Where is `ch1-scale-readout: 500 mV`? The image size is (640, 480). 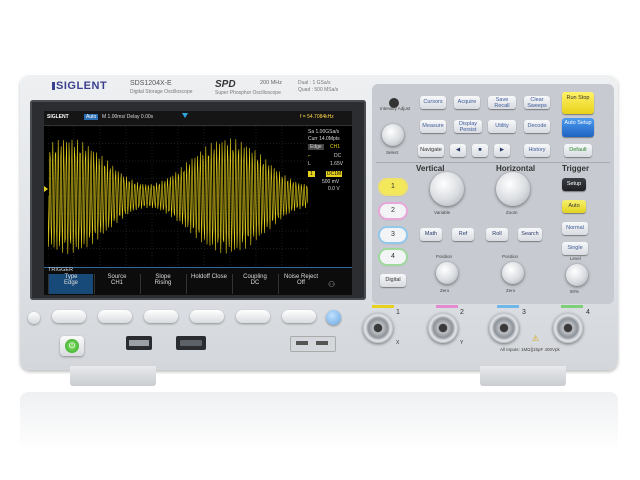 ch1-scale-readout: 500 mV is located at coordinates (331, 182).